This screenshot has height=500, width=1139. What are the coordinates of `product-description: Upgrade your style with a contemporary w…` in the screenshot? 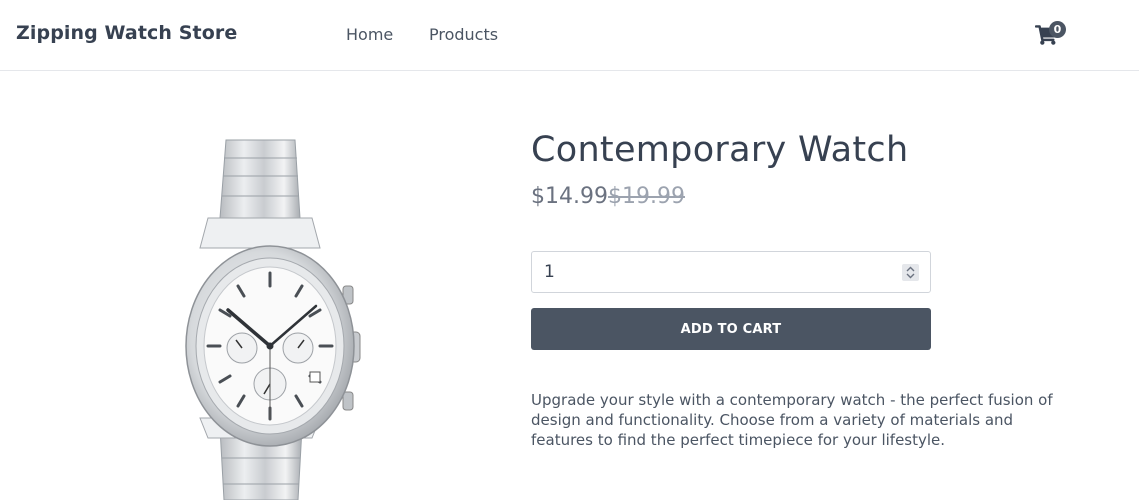 It's located at (792, 420).